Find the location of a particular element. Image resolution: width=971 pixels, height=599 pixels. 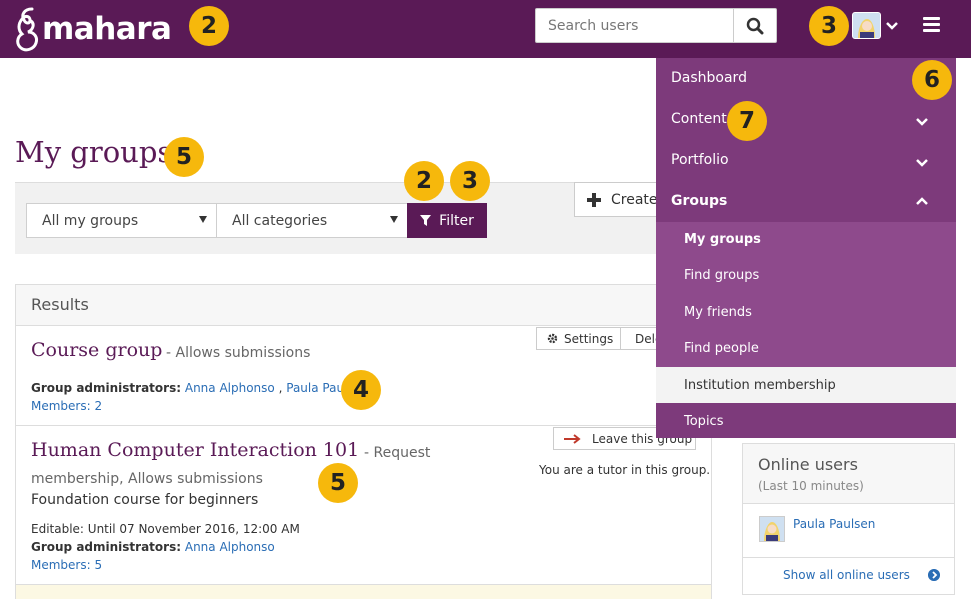

nav-portfolio: Portfolio is located at coordinates (700, 160).